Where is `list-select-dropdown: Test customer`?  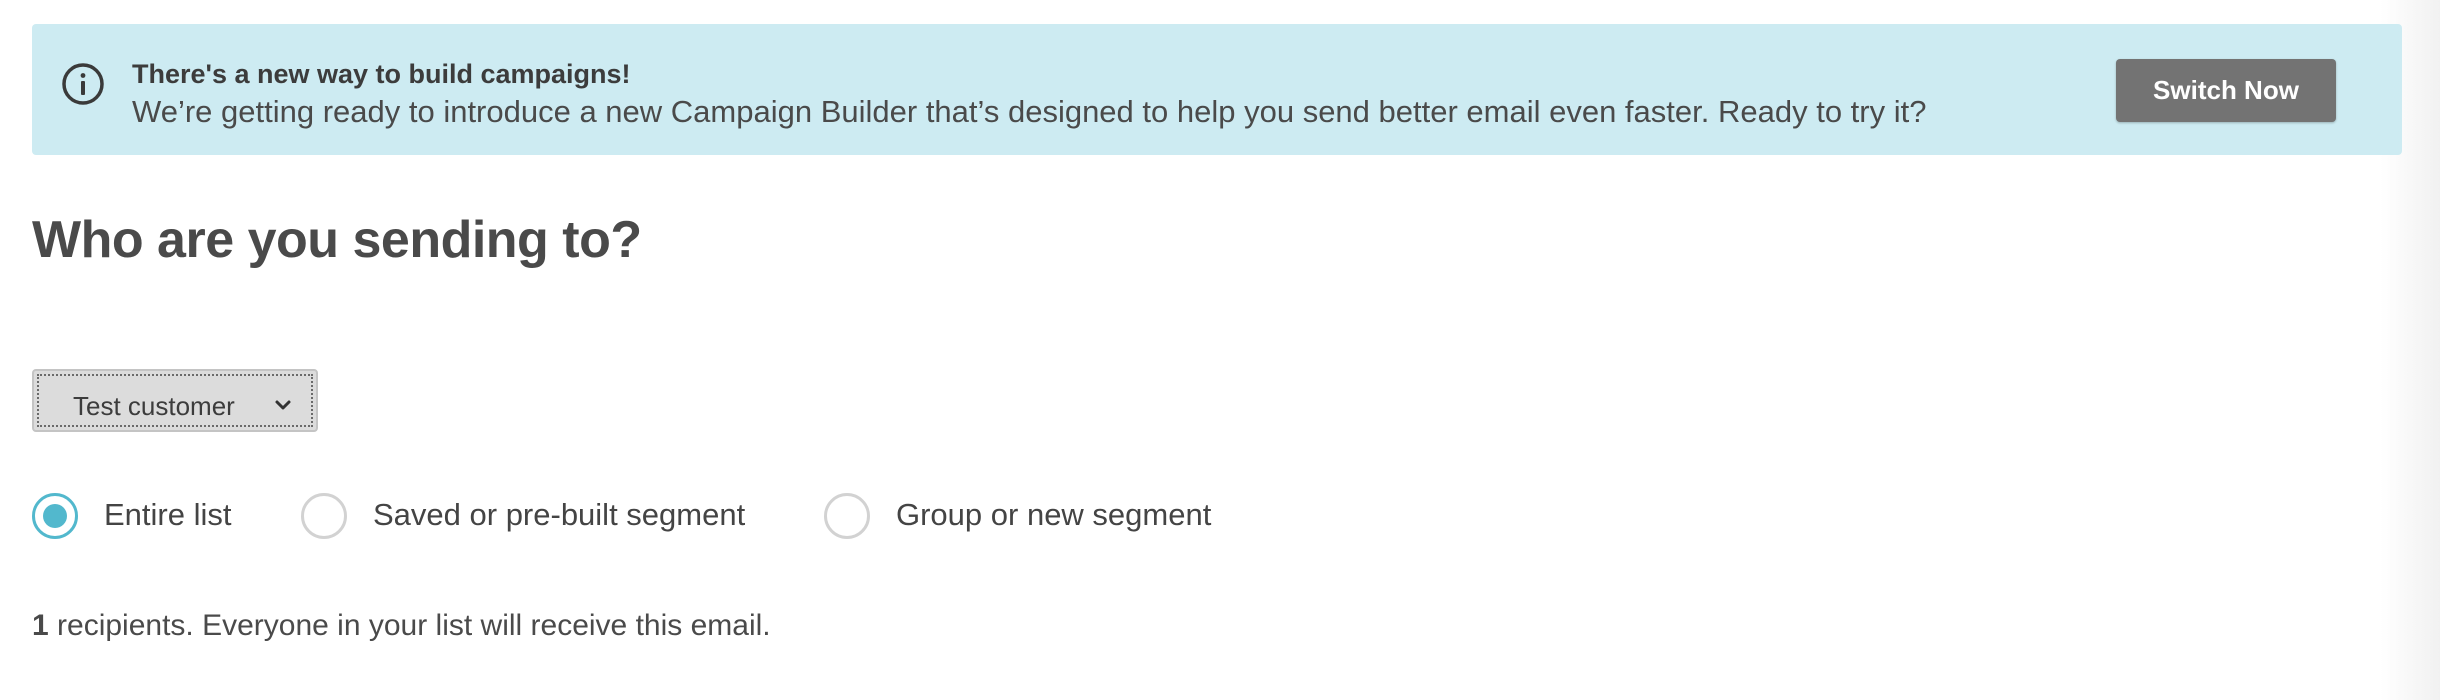 list-select-dropdown: Test customer is located at coordinates (175, 400).